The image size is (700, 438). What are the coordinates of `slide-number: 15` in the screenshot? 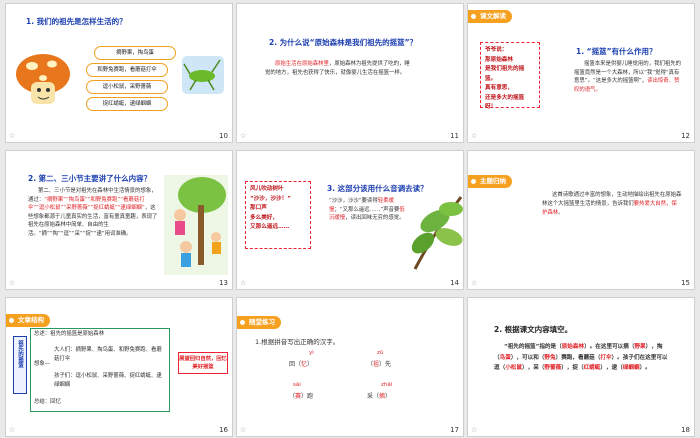 It's located at (685, 283).